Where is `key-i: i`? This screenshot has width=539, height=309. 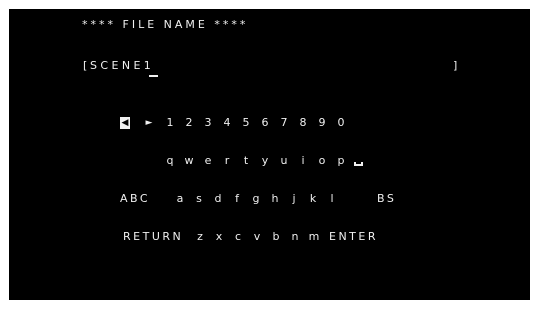
key-i: i is located at coordinates (303, 161).